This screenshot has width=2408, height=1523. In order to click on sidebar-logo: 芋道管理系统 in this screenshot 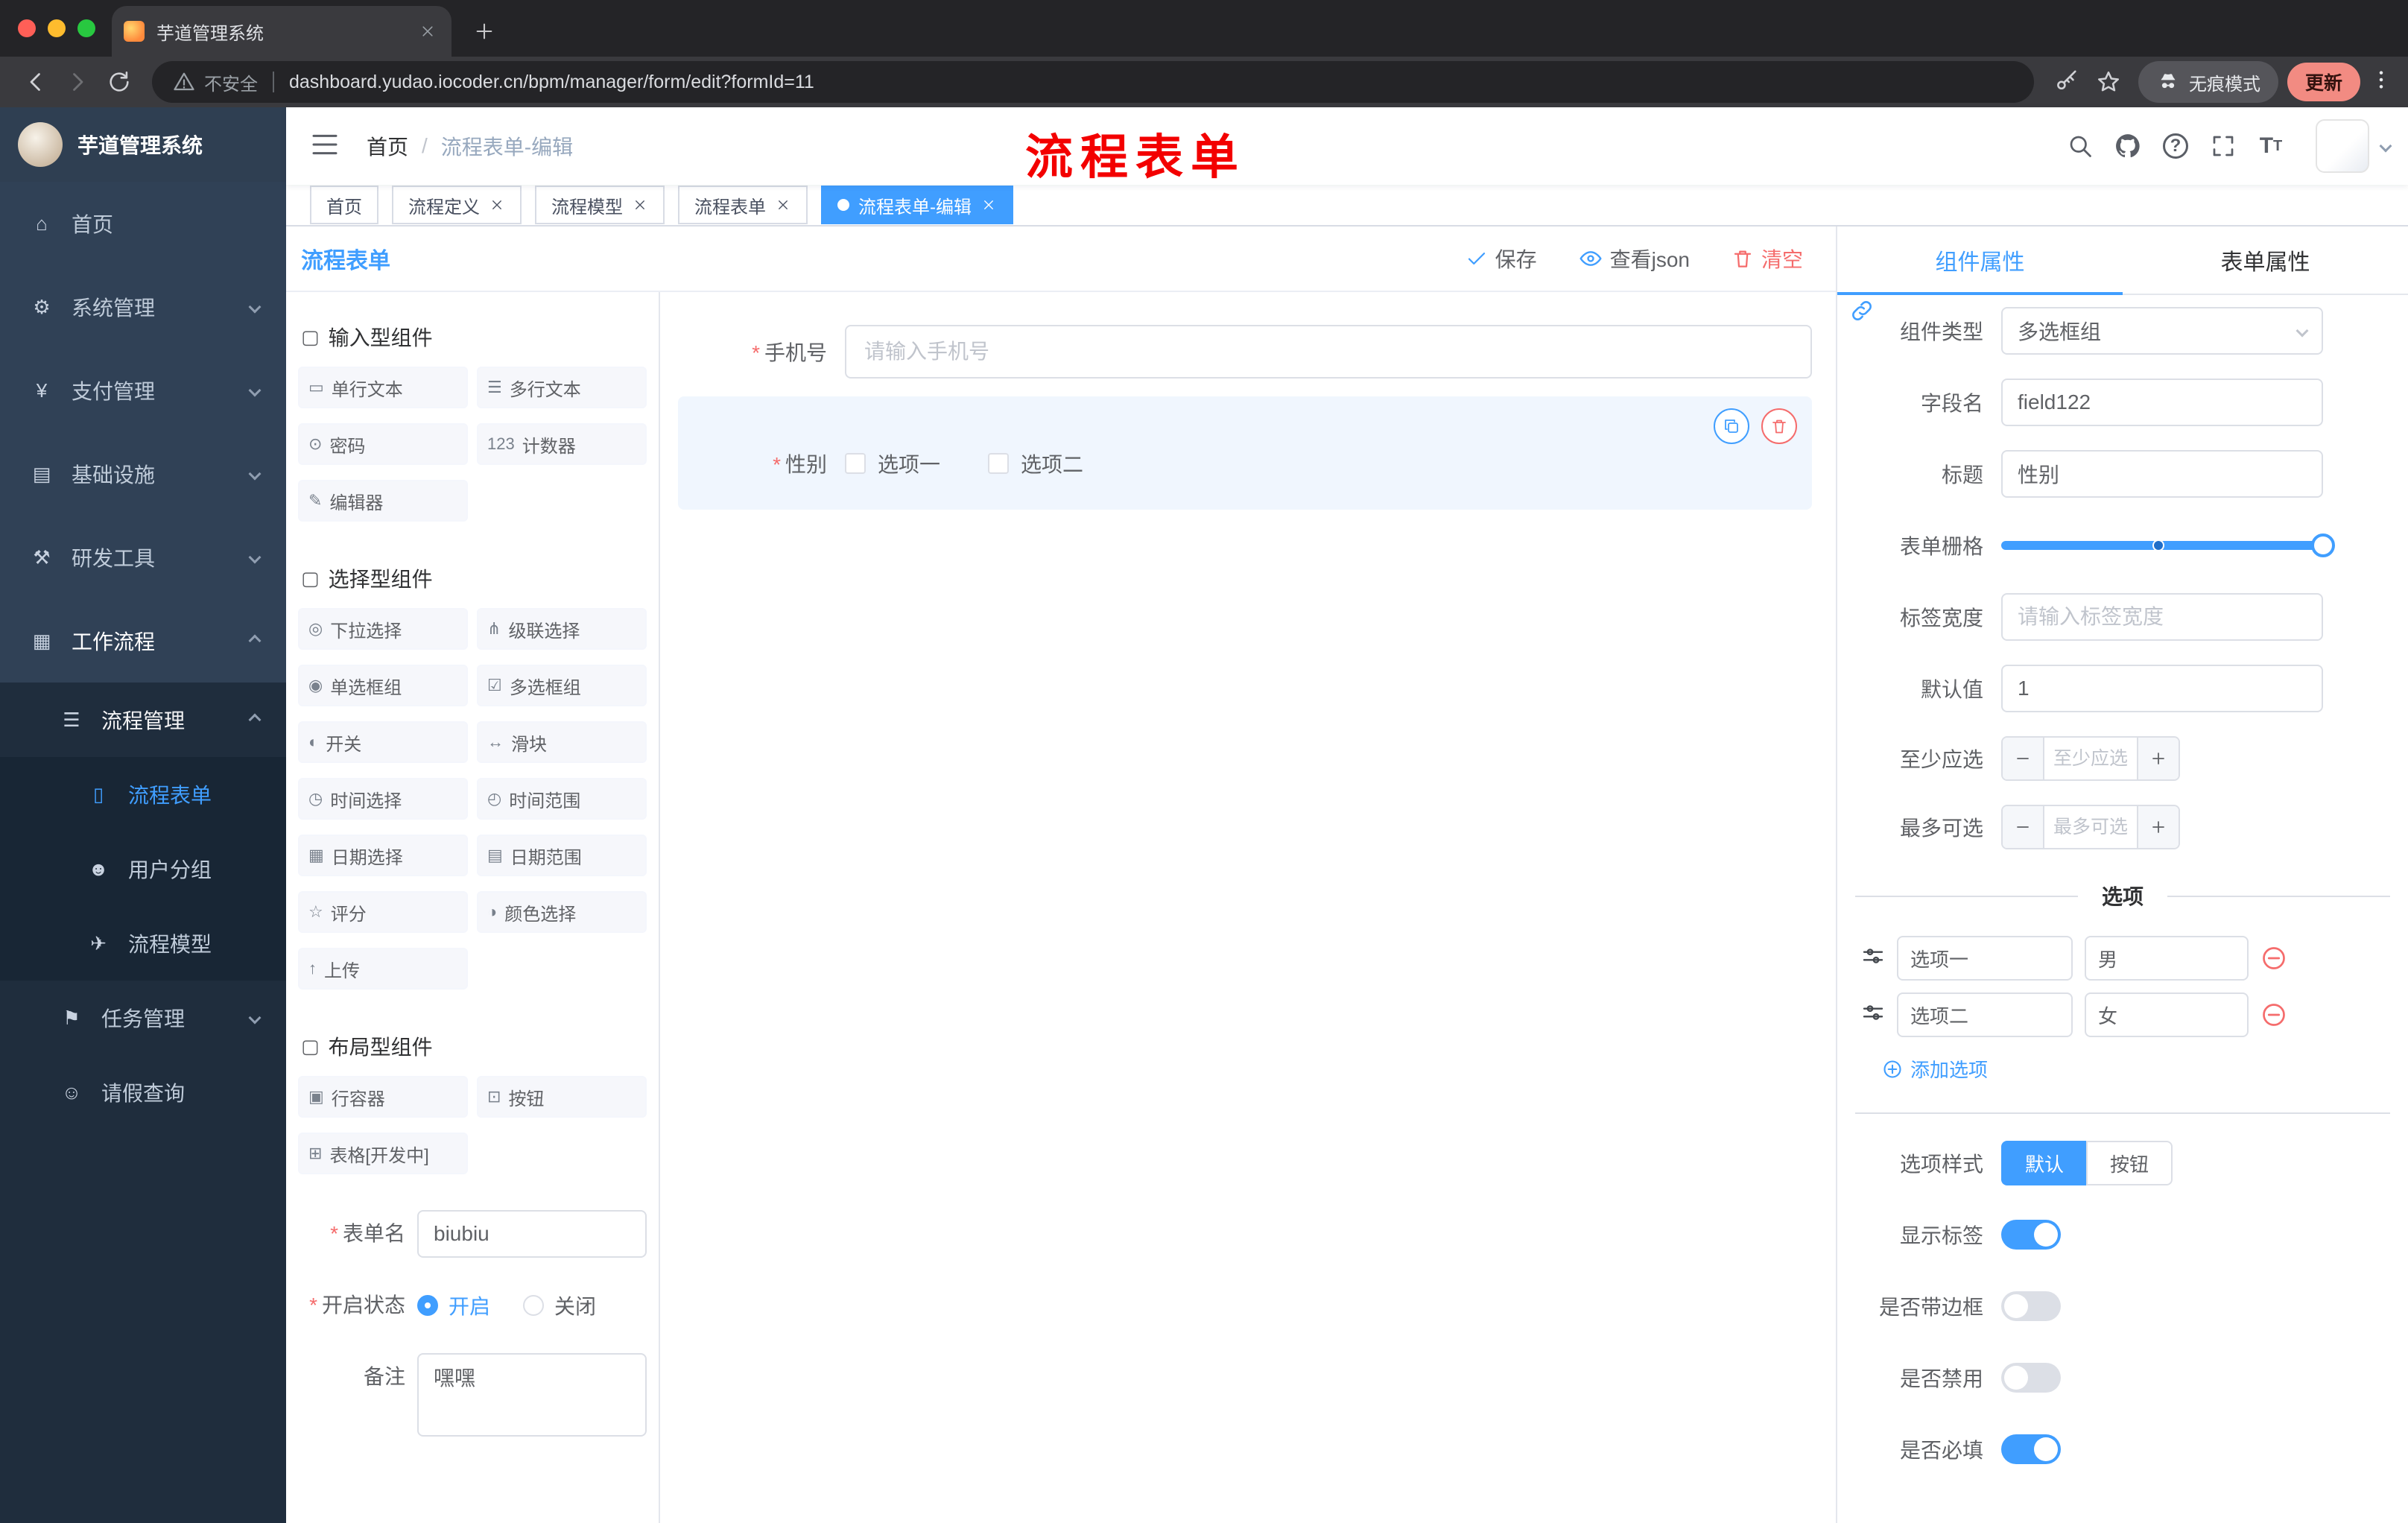, I will do `click(143, 144)`.